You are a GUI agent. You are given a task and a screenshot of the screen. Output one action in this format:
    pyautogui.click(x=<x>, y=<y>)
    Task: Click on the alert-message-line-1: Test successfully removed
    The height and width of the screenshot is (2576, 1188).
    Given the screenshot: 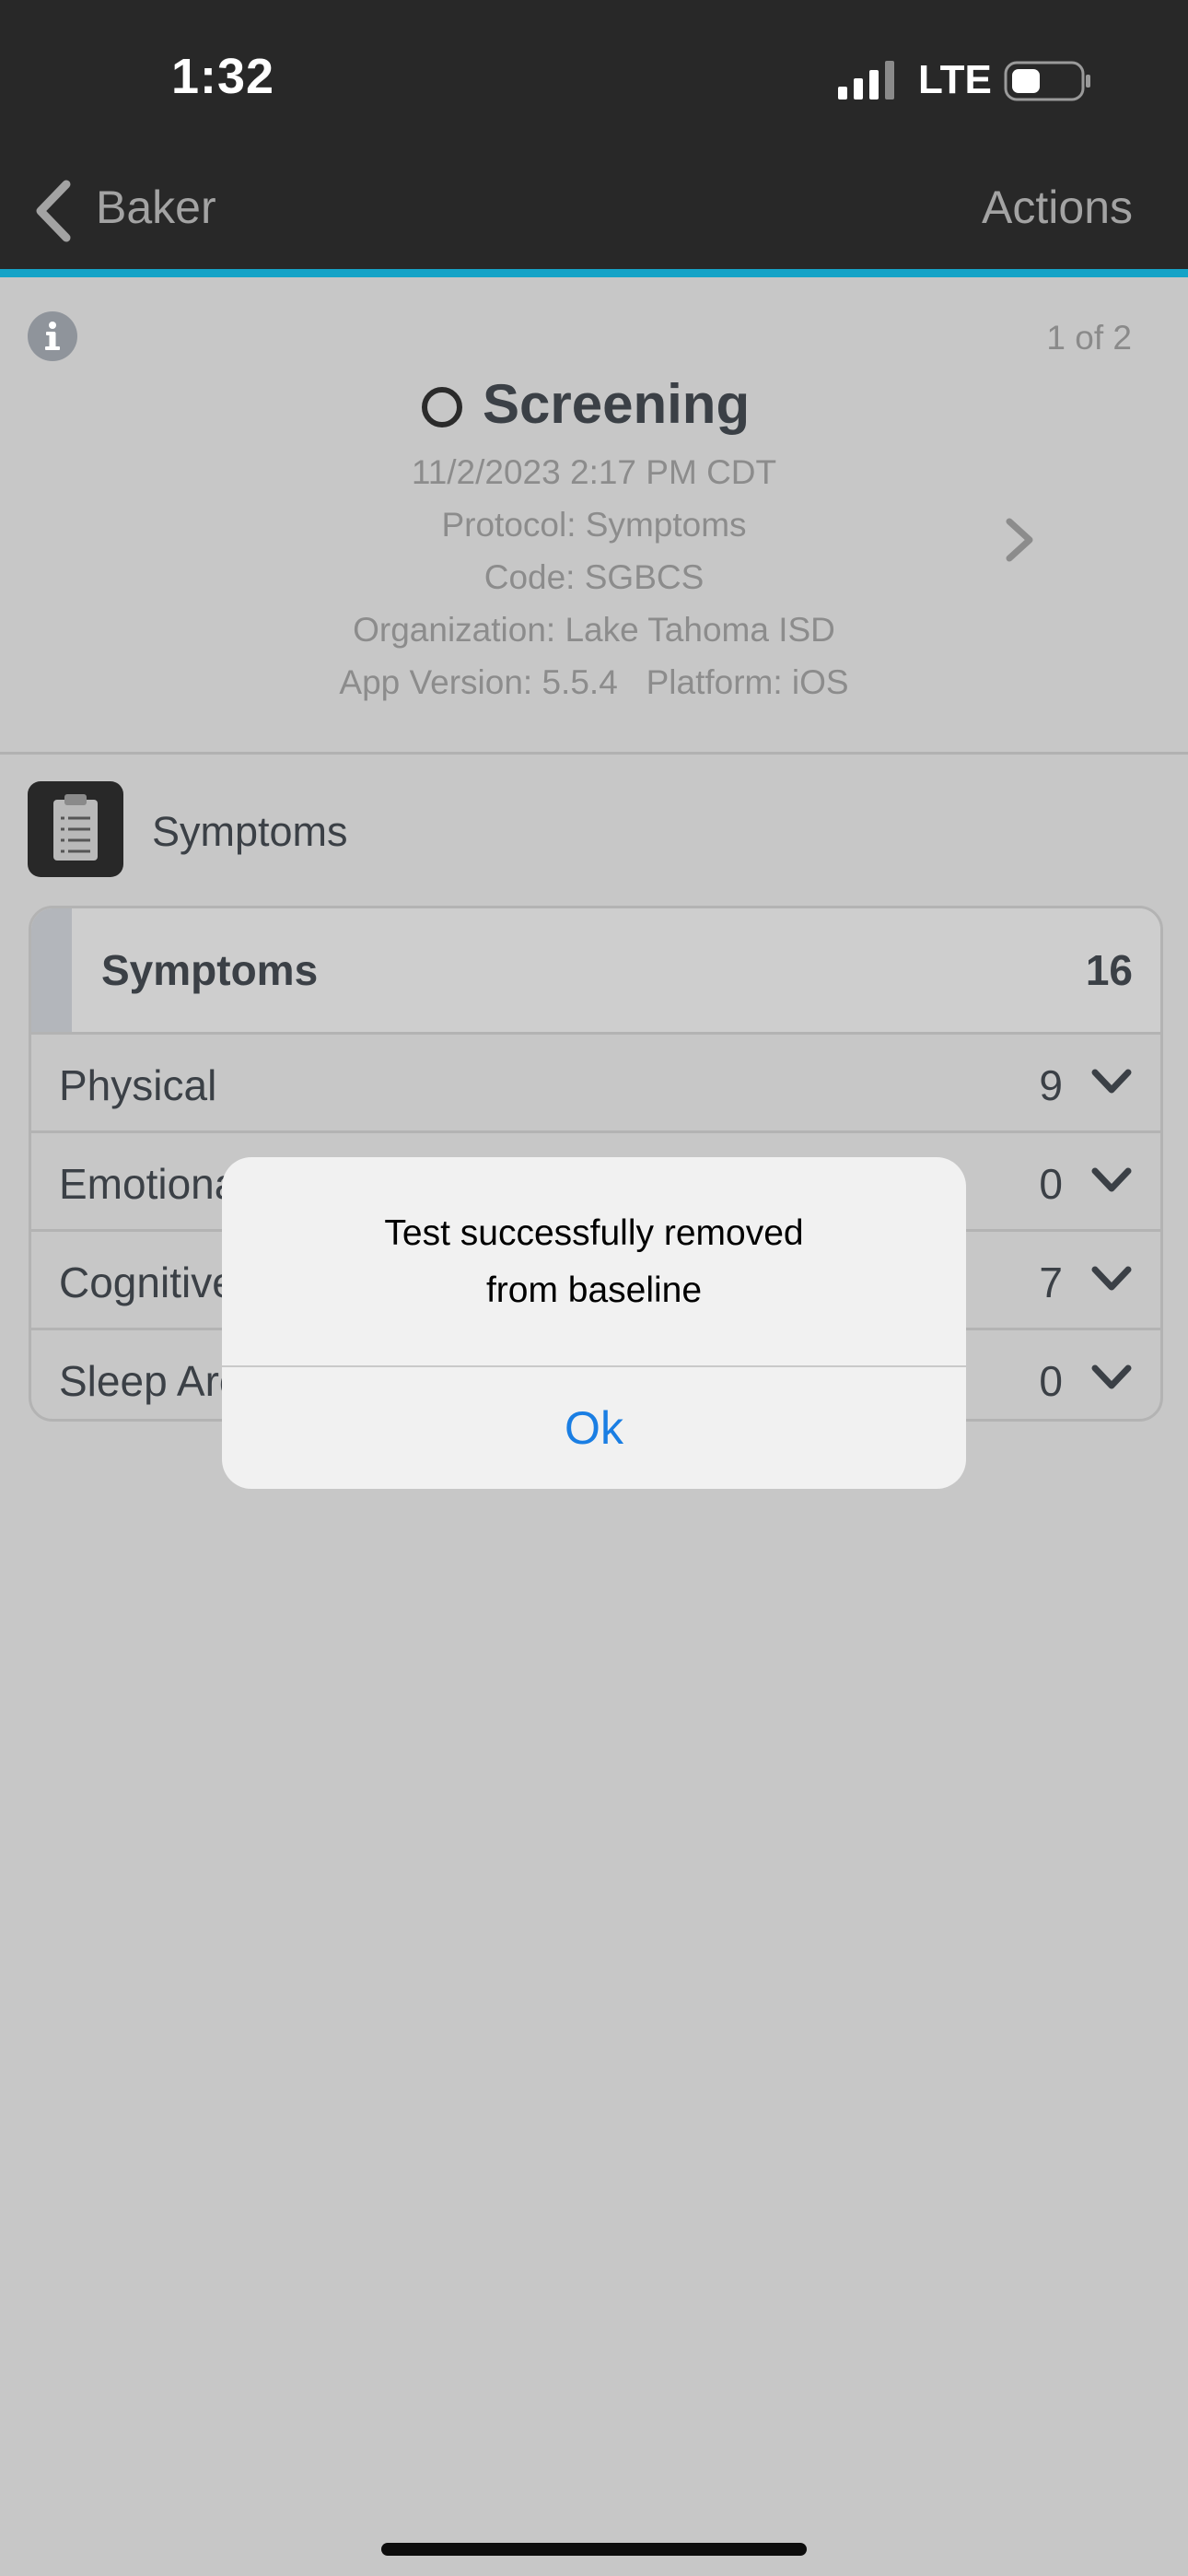 What is the action you would take?
    pyautogui.click(x=594, y=1233)
    